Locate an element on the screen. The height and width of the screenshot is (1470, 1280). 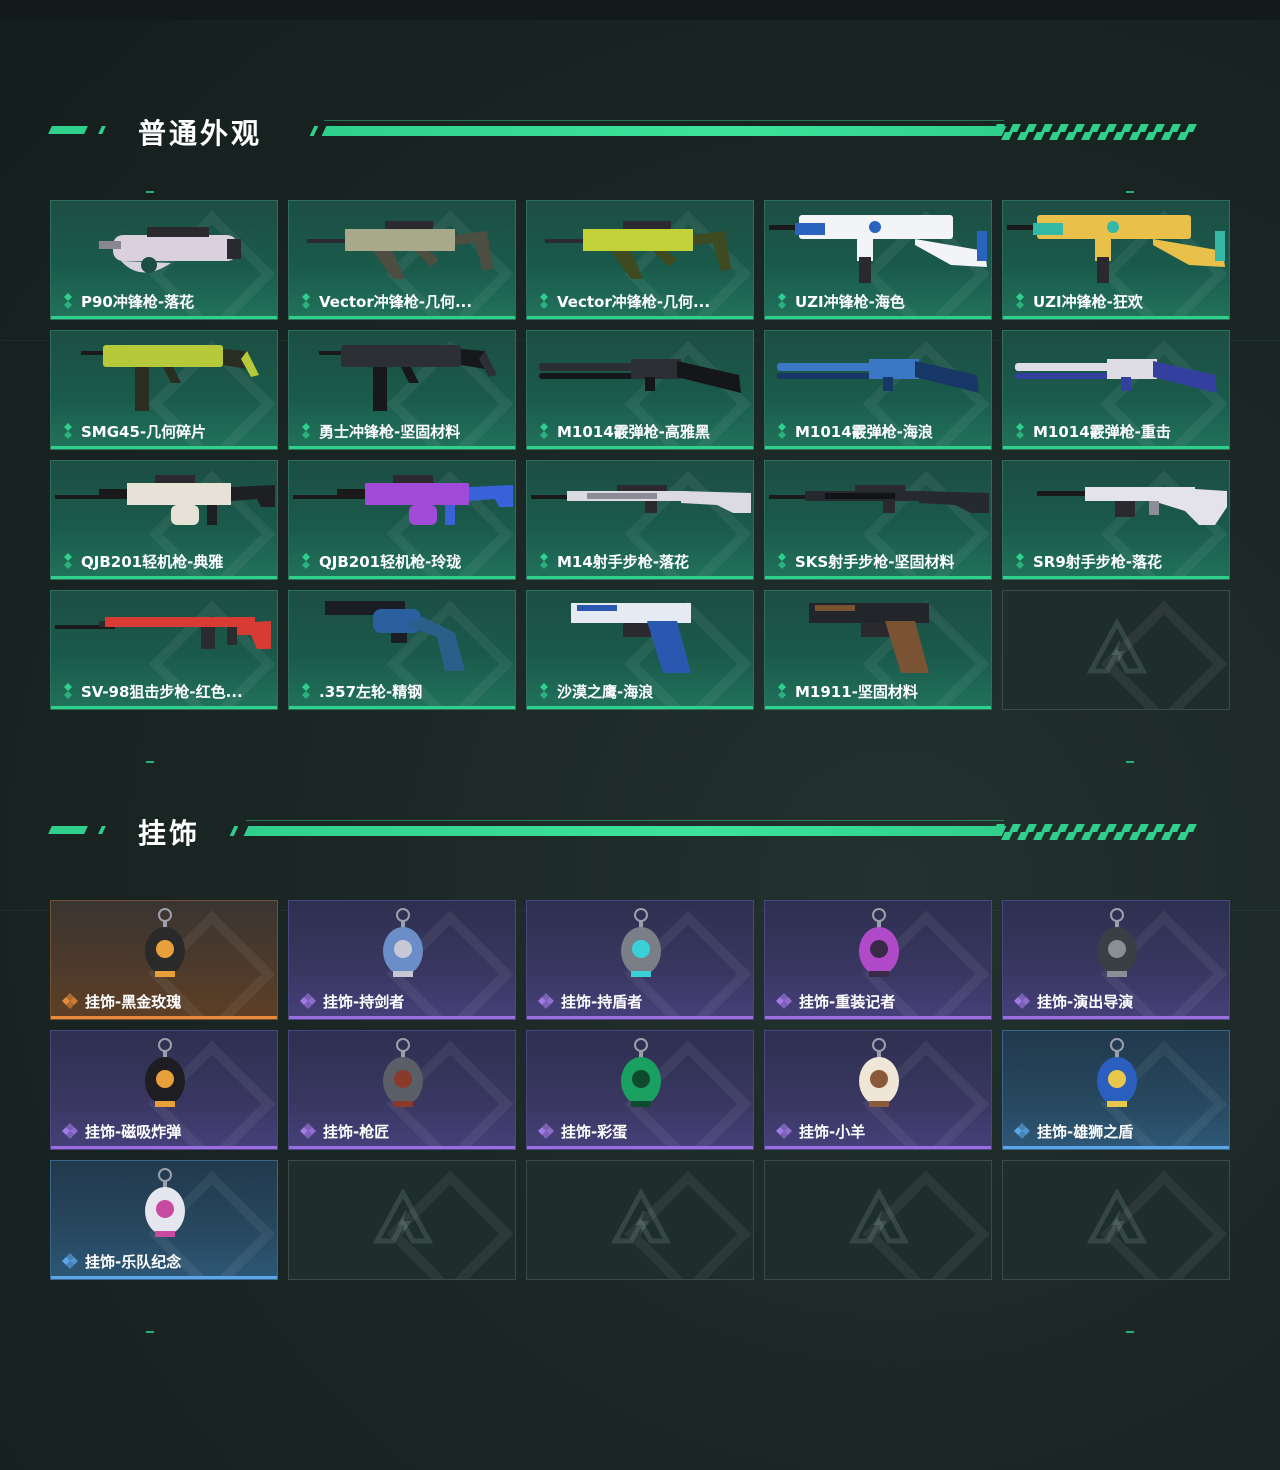
item-label-row: 挂饰-小羊 is located at coordinates (879, 1131).